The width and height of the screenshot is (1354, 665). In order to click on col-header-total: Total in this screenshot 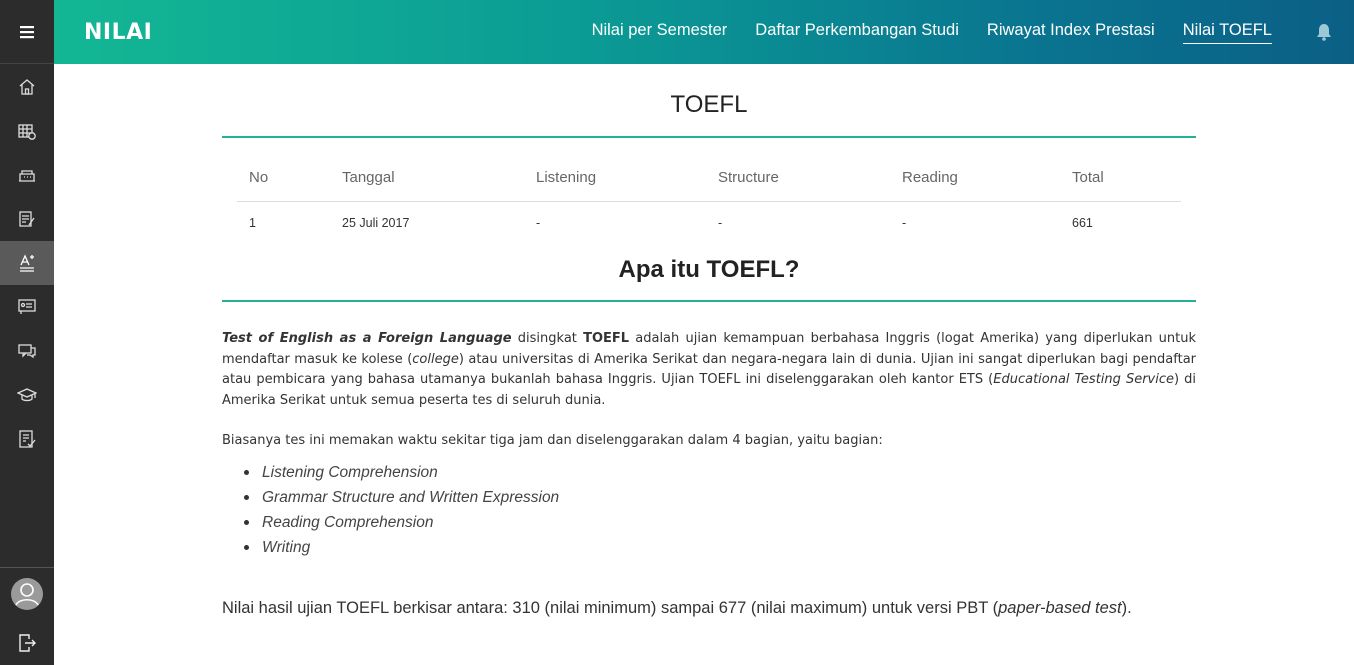, I will do `click(1120, 184)`.